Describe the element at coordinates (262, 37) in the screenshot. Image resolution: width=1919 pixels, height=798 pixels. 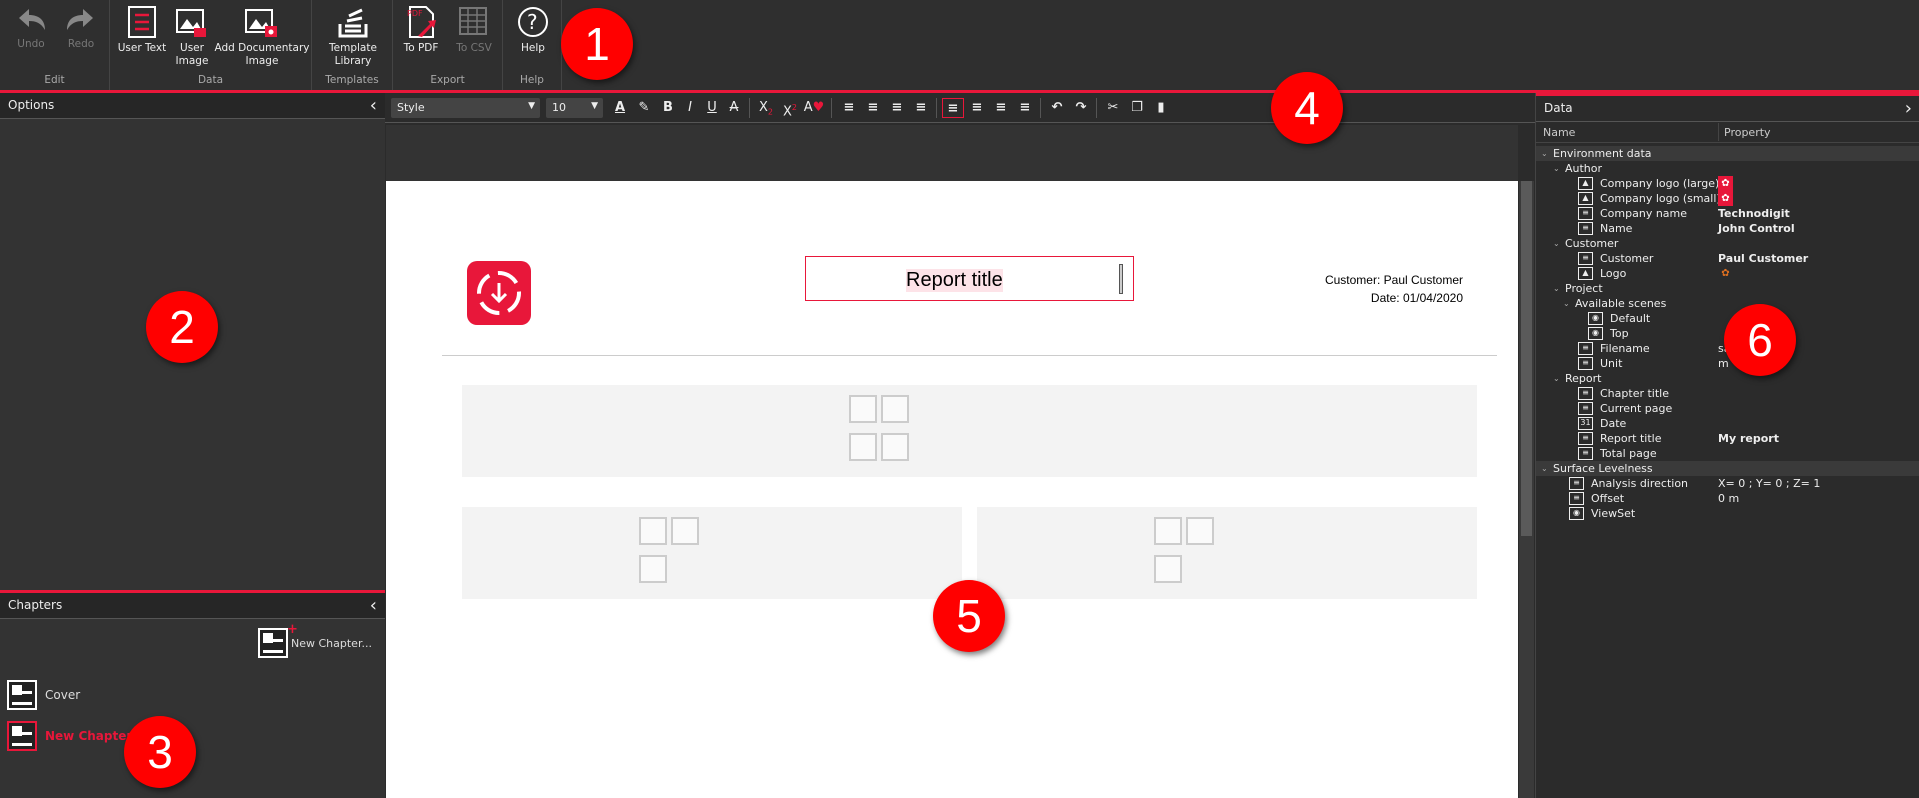
I see `add-documentary-image-button: Add Documentary Image` at that location.